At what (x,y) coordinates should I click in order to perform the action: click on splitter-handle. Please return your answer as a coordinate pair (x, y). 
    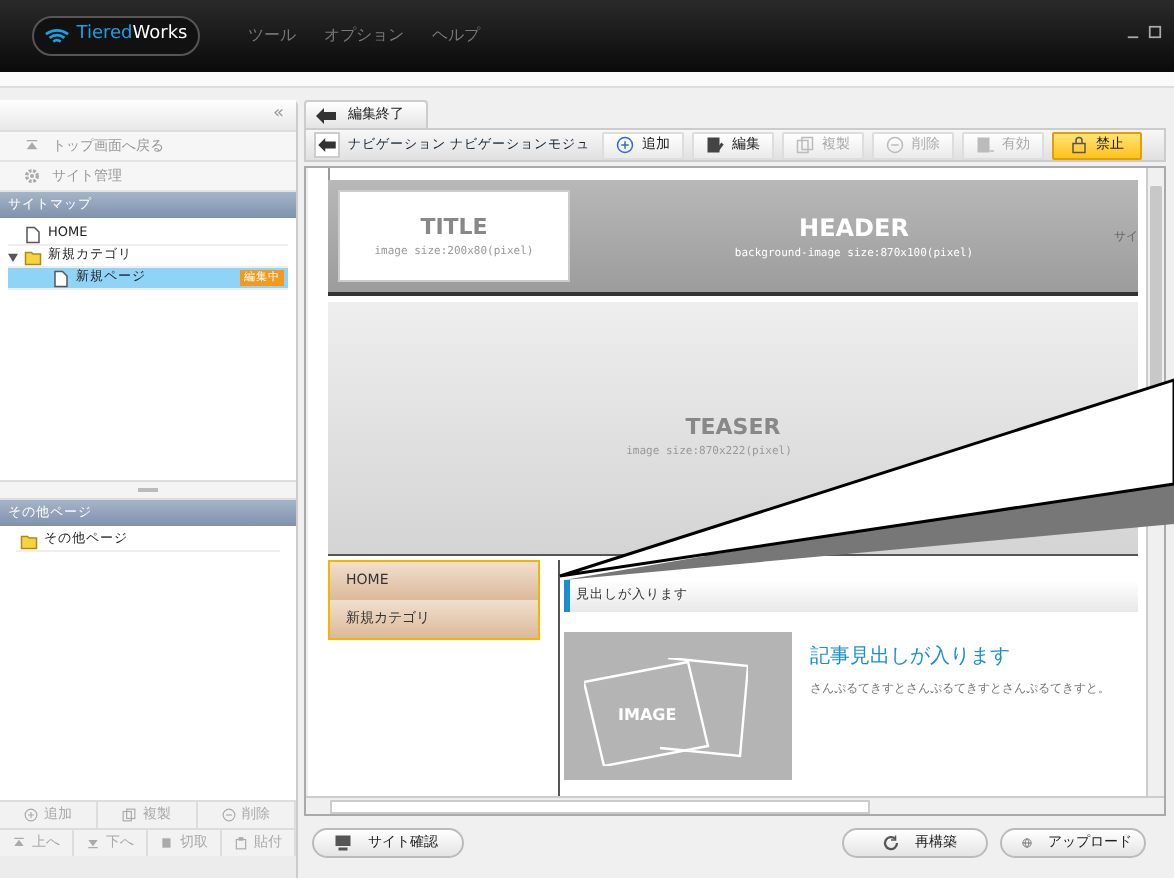
    Looking at the image, I should click on (148, 490).